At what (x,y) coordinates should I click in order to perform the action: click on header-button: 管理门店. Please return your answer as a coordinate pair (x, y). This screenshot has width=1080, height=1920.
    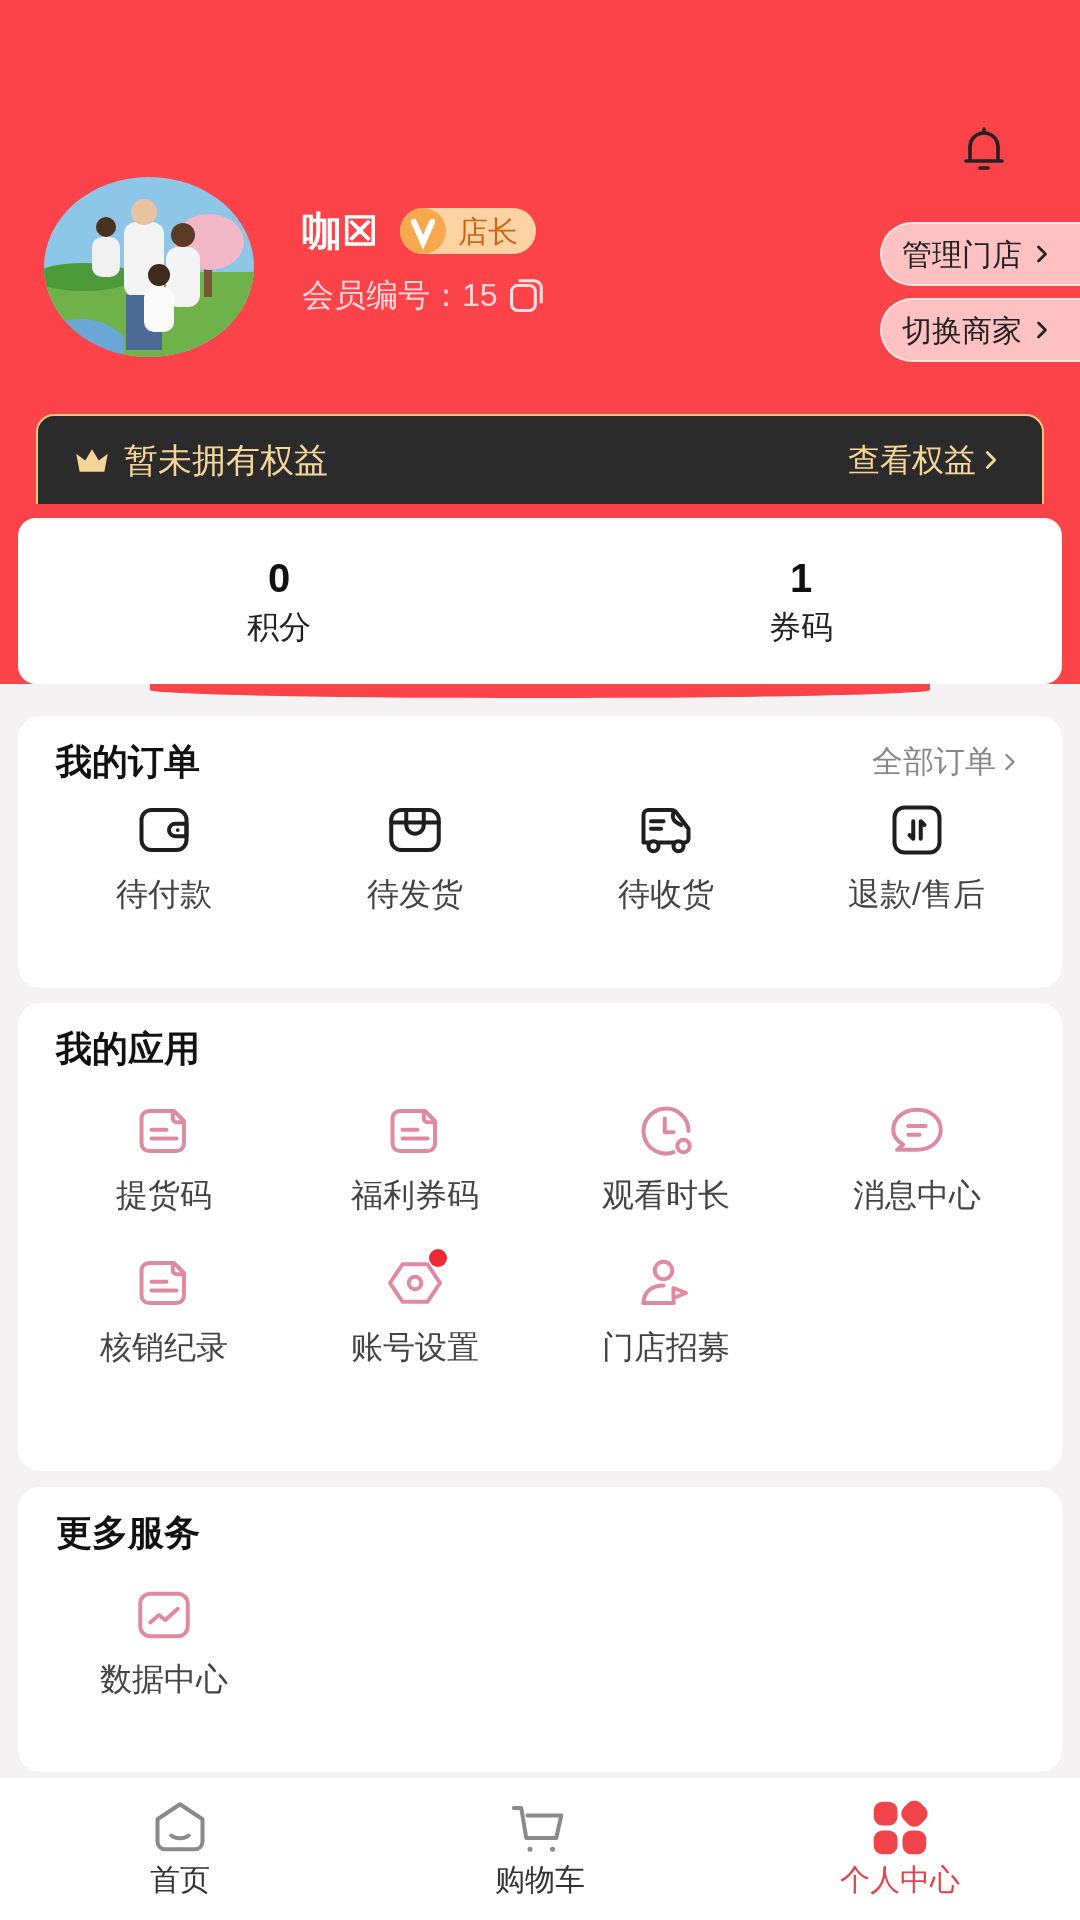
    Looking at the image, I should click on (980, 254).